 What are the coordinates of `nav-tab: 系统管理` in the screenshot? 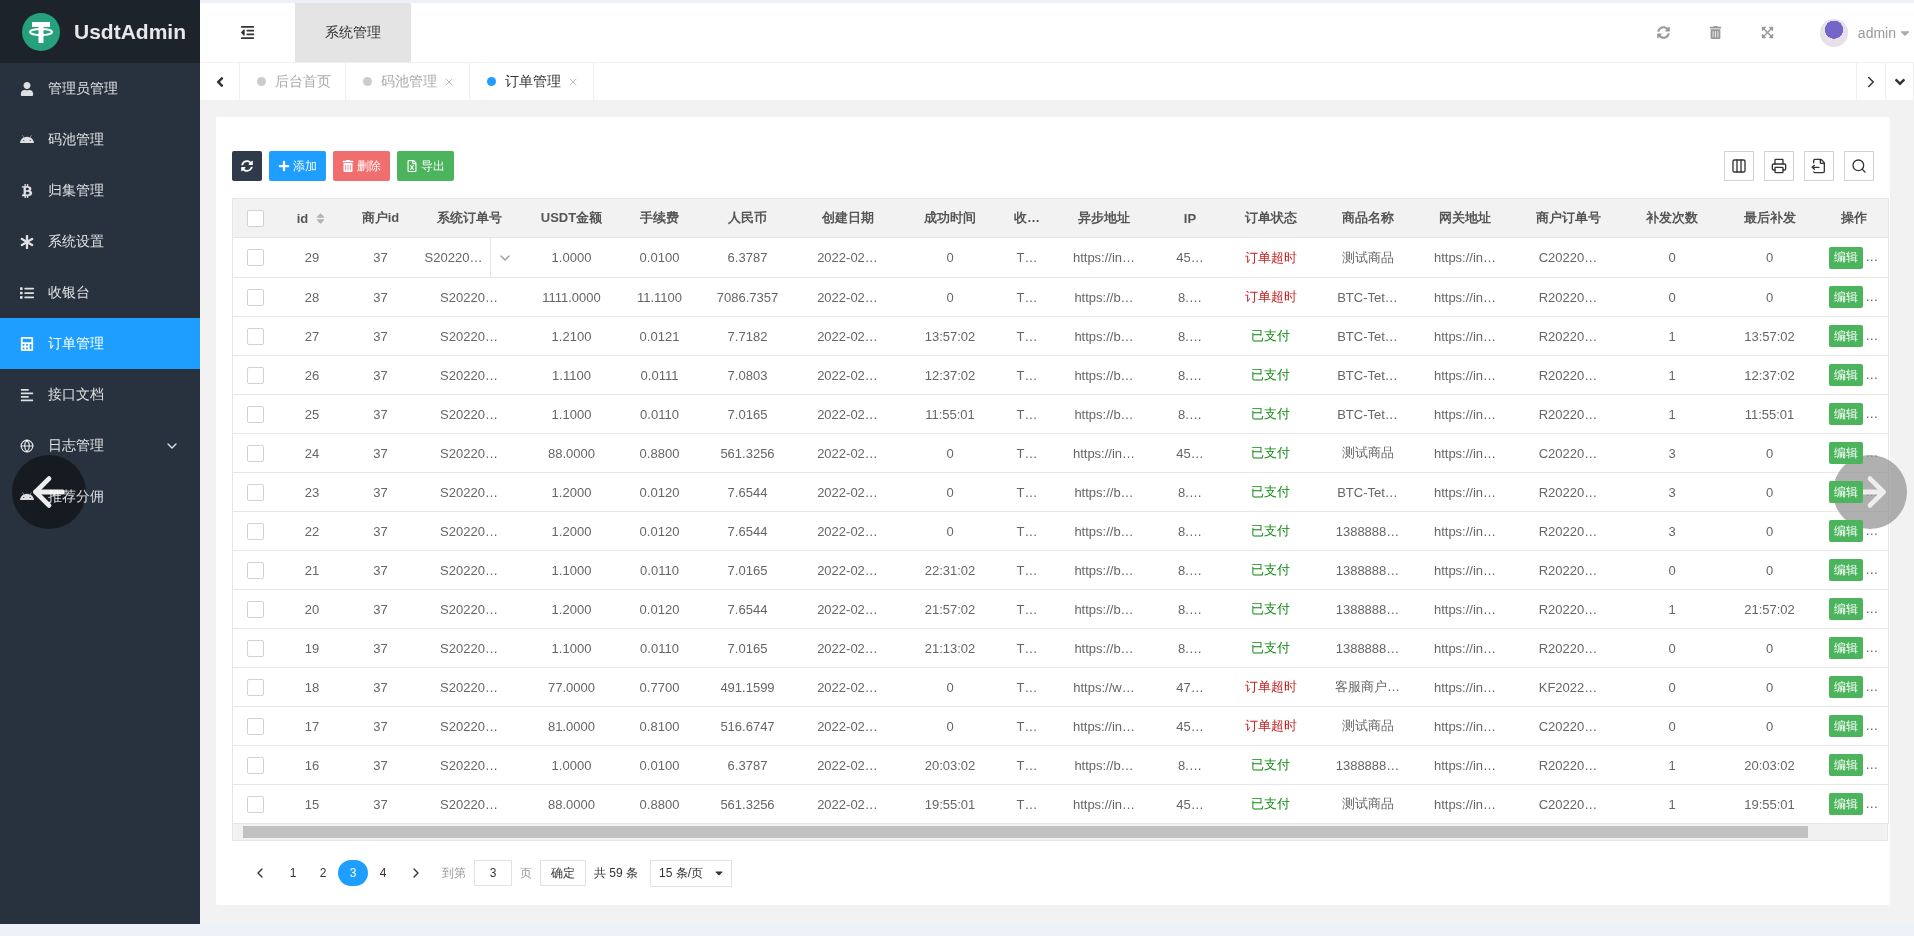 It's located at (353, 32).